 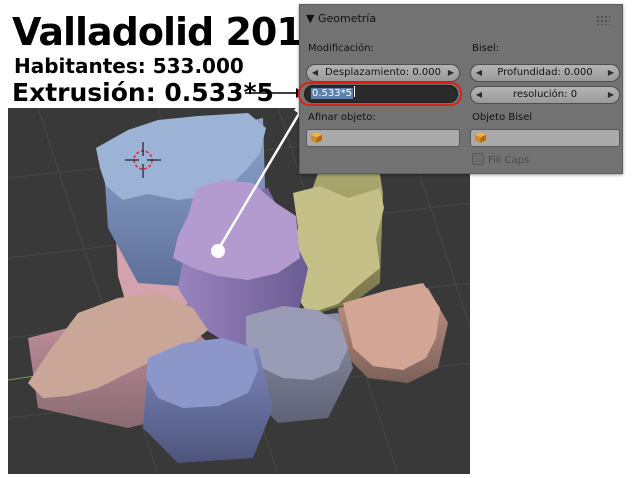 I want to click on collapse-triangle-icon: ▼, so click(x=310, y=18).